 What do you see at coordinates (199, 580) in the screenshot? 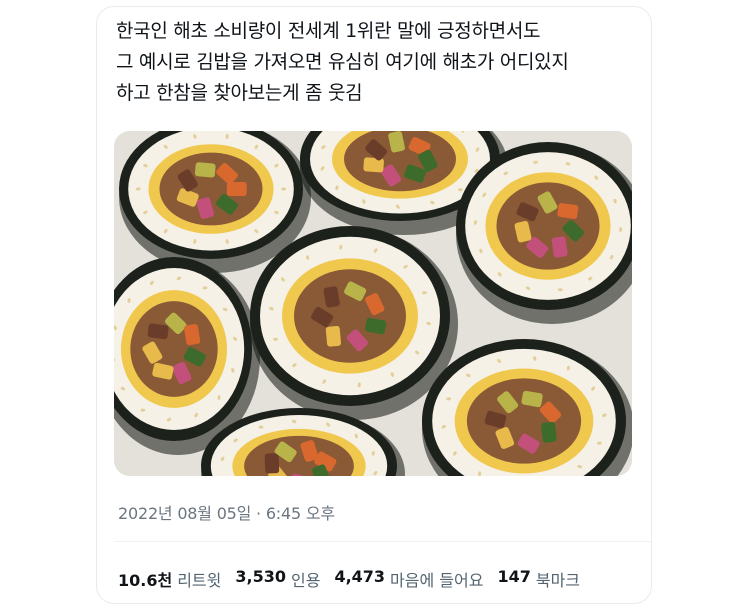
I see `retweets-label: 리트윗` at bounding box center [199, 580].